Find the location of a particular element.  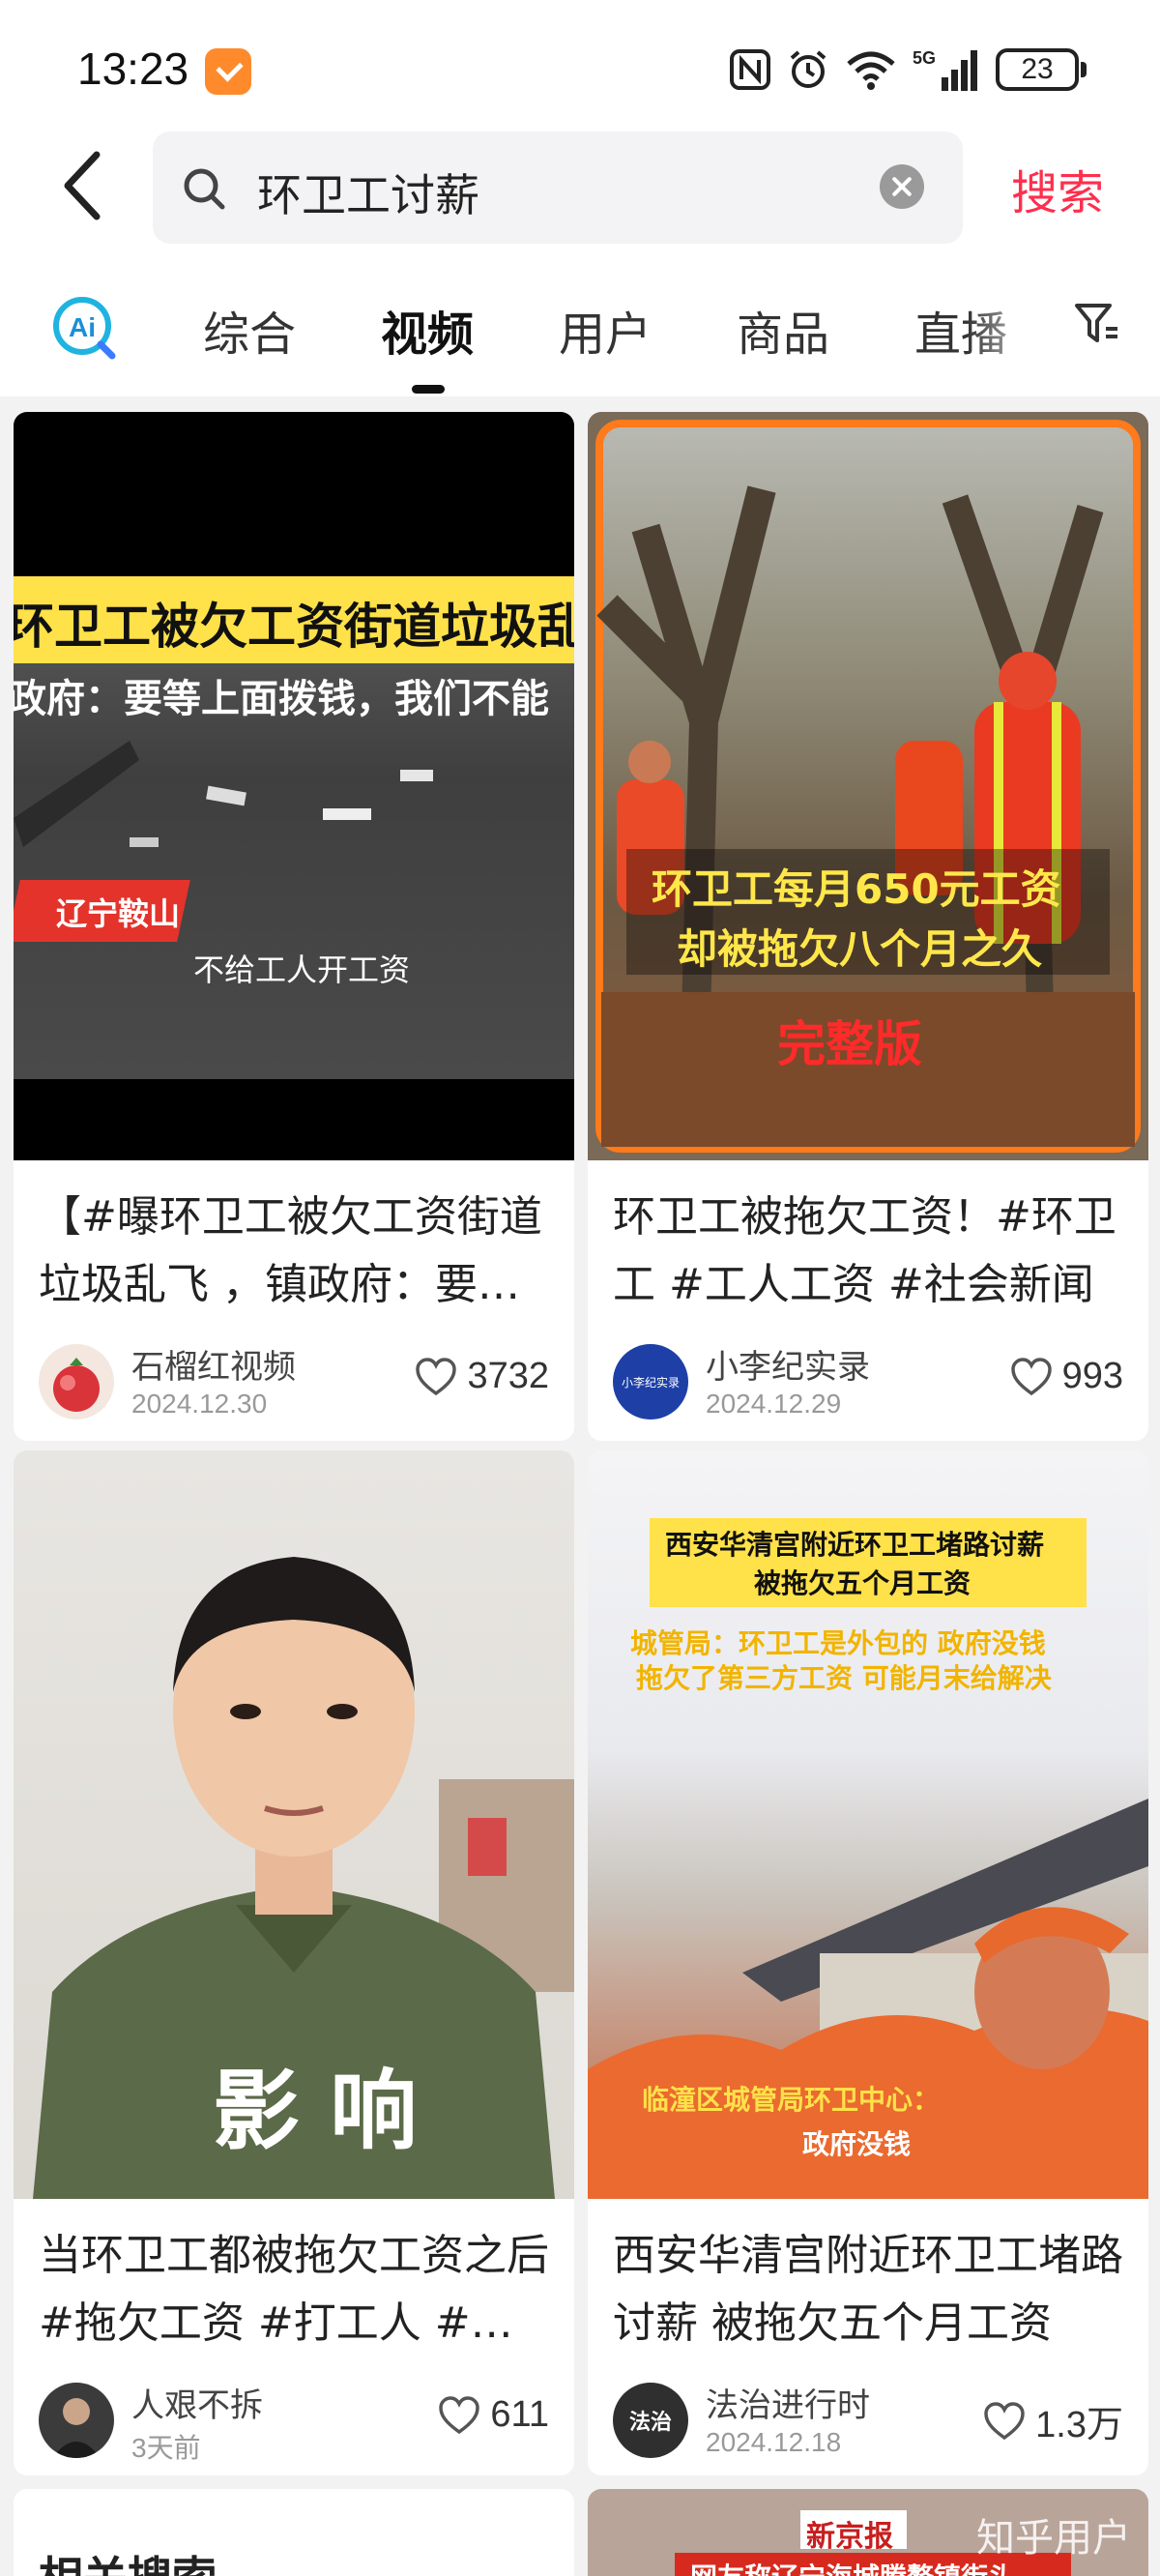

ai-assistant-icon: Ai is located at coordinates (84, 328).